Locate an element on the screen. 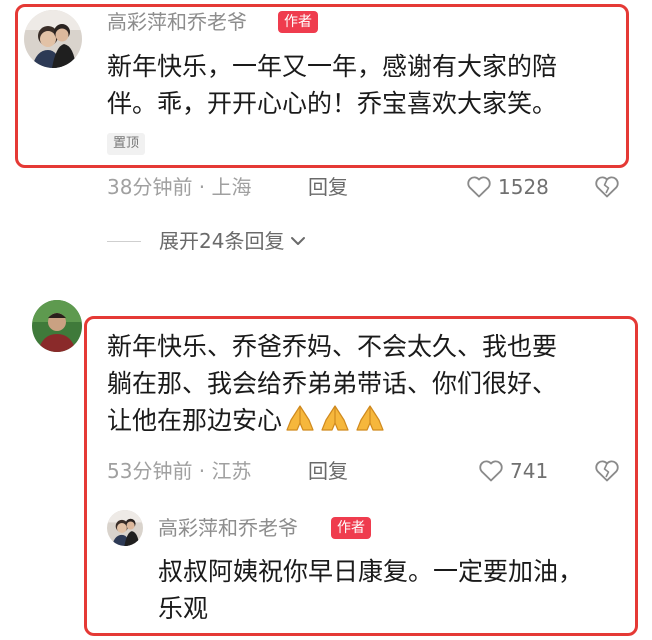  comment-text-line: 伴。乖，开开心心的！乔宝喜欢大家笑。 is located at coordinates (332, 103).